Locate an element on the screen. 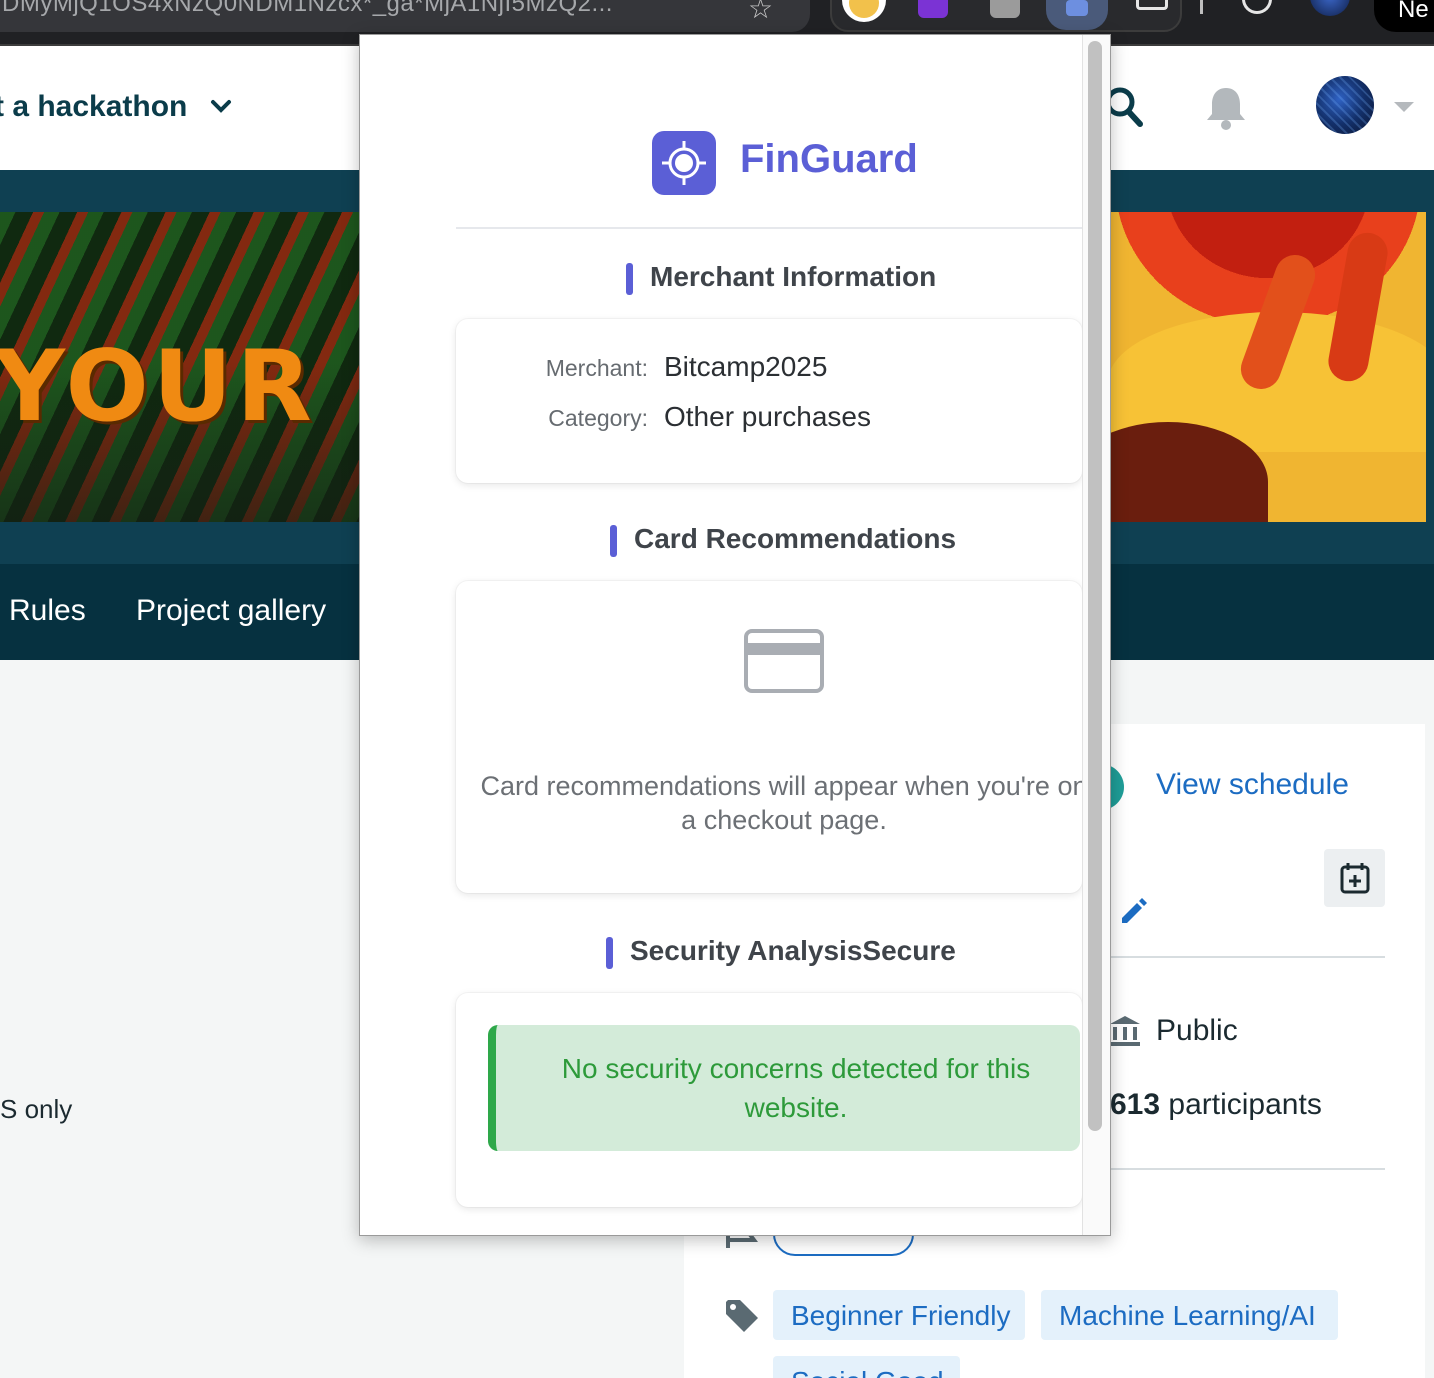  popup-scrollbar-thumb is located at coordinates (1095, 586).